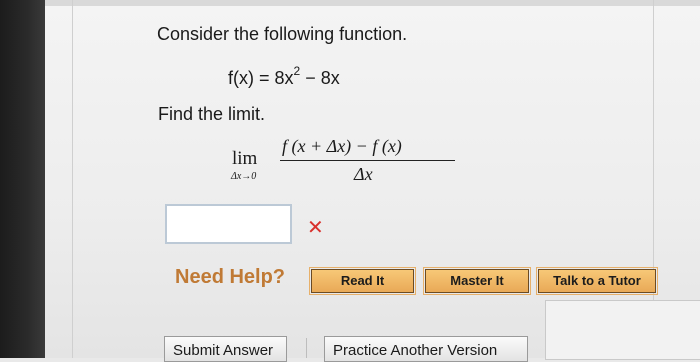 The height and width of the screenshot is (362, 700). I want to click on limit-word: lim, so click(245, 158).